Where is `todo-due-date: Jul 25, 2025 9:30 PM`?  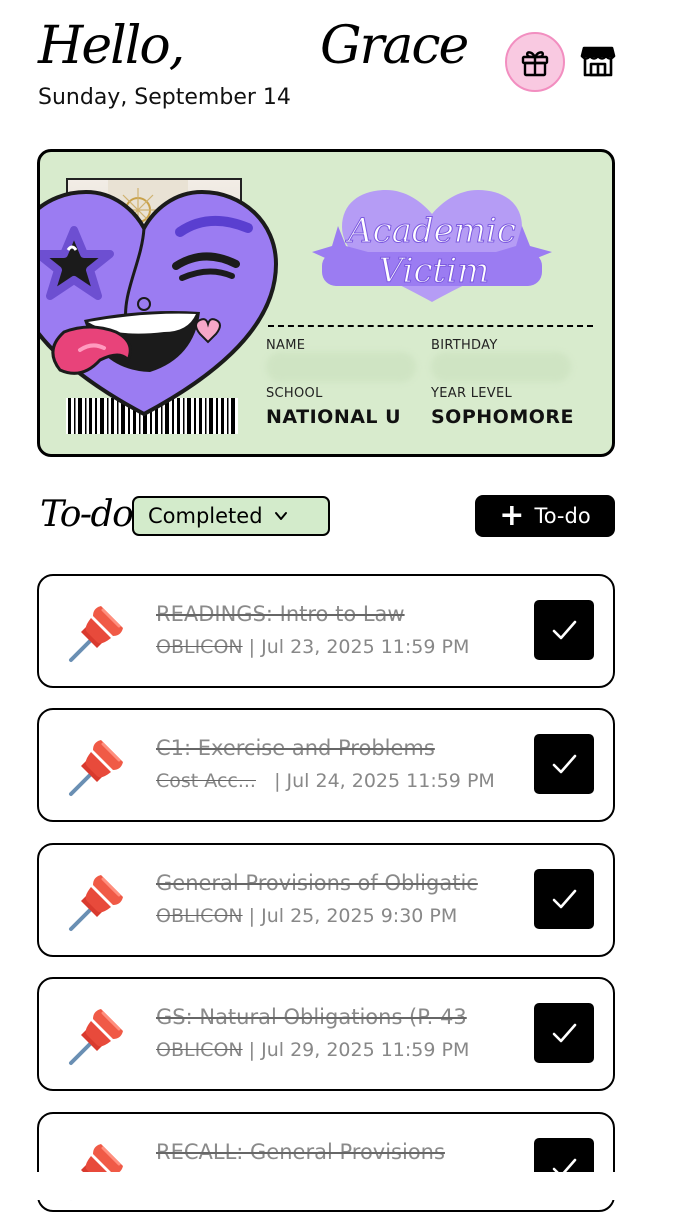 todo-due-date: Jul 25, 2025 9:30 PM is located at coordinates (359, 916).